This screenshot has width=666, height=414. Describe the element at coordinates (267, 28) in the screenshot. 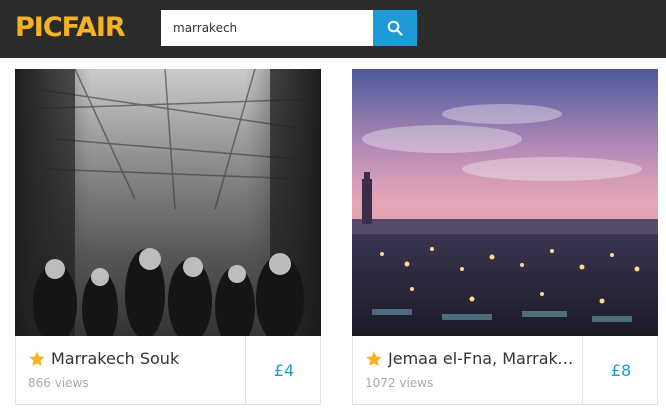

I see `search-input` at that location.